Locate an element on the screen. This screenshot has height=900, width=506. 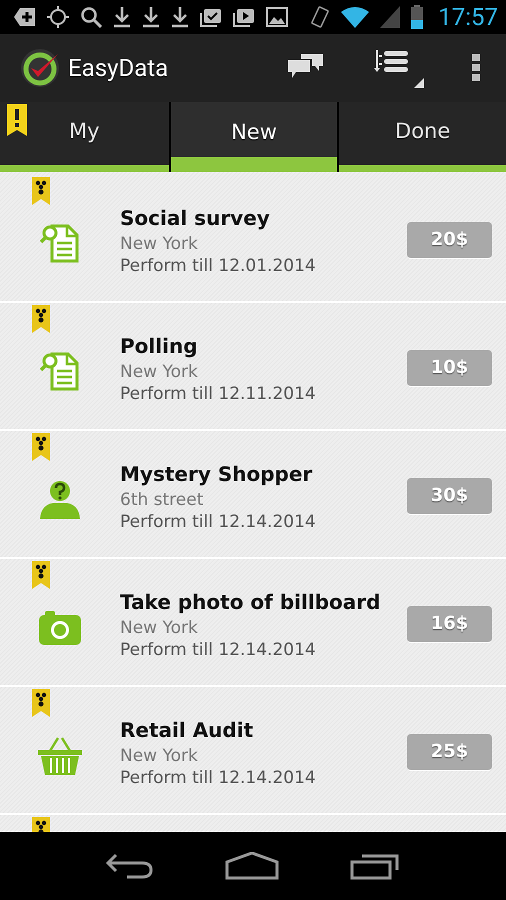
menu-icon is located at coordinates (476, 68).